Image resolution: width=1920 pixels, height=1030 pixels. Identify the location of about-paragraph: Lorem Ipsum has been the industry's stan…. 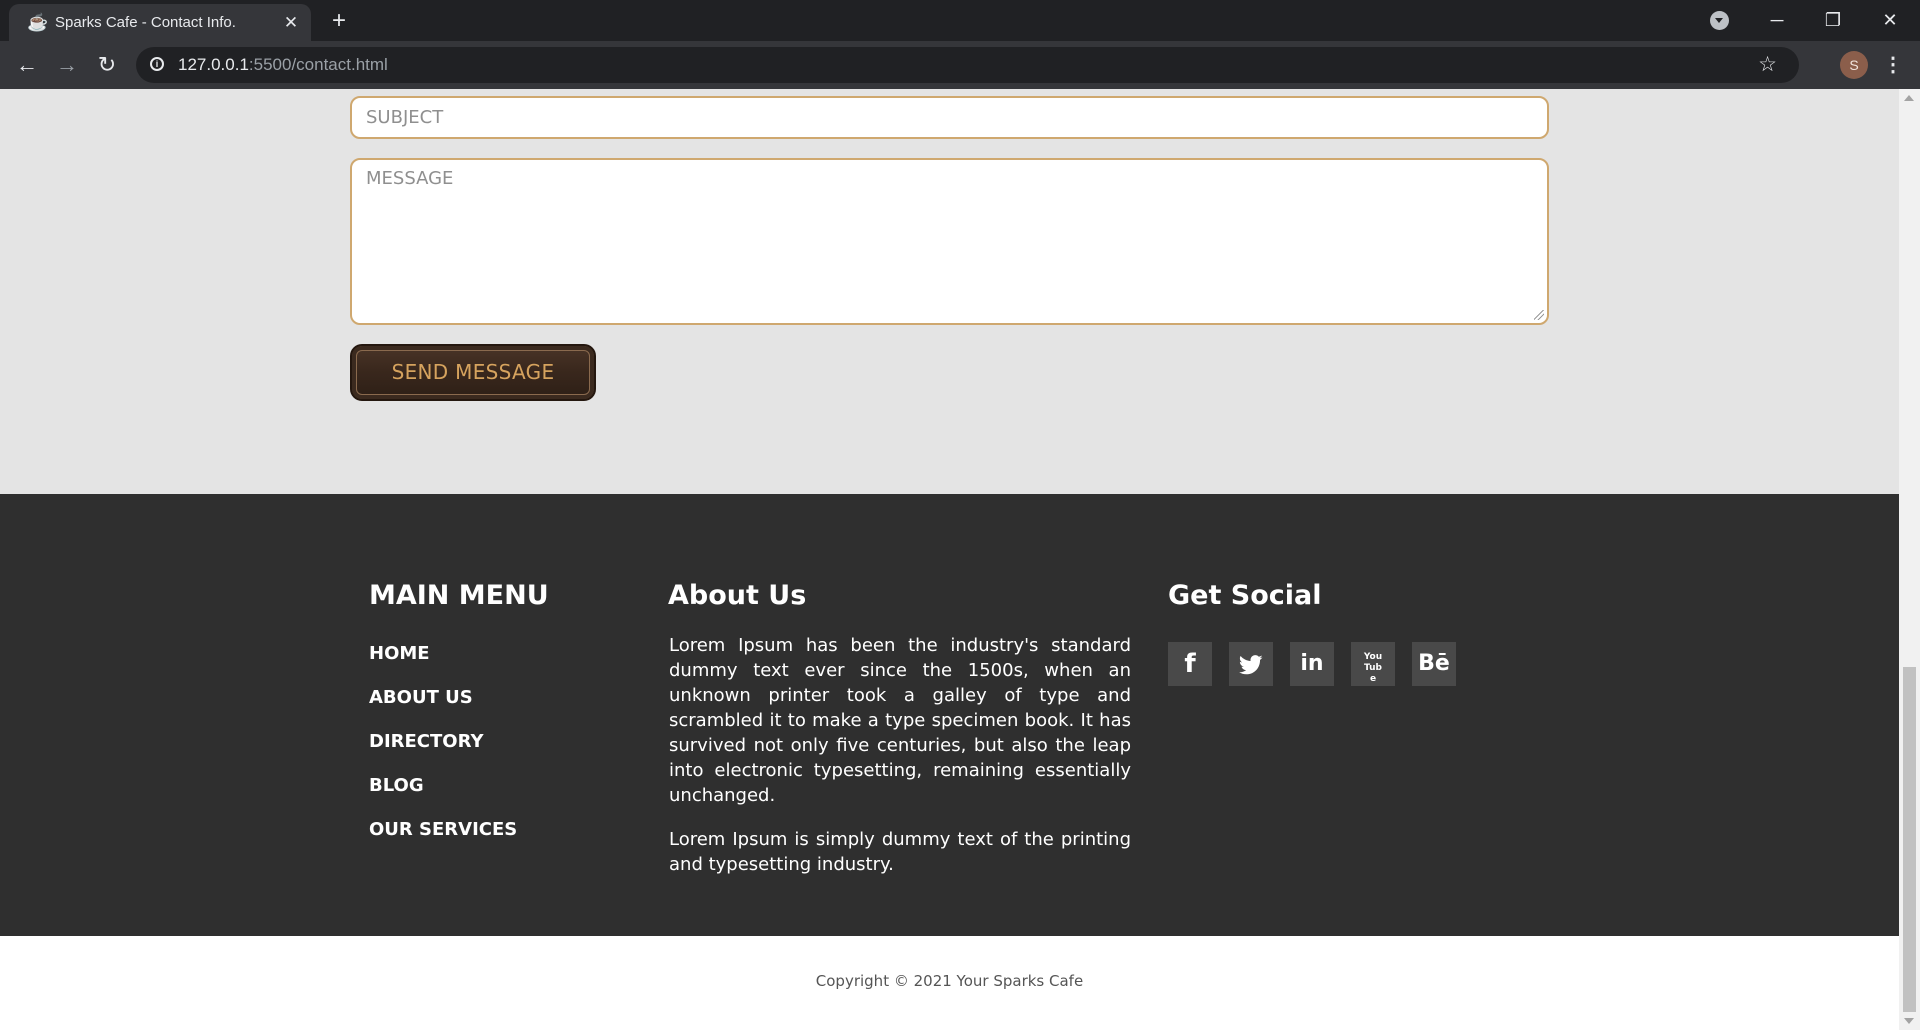
(900, 720).